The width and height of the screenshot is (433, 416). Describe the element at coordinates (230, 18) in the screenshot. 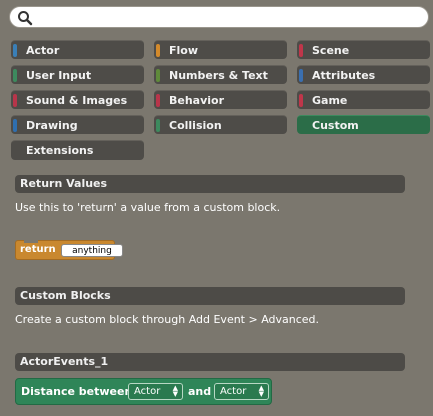

I see `search-input` at that location.